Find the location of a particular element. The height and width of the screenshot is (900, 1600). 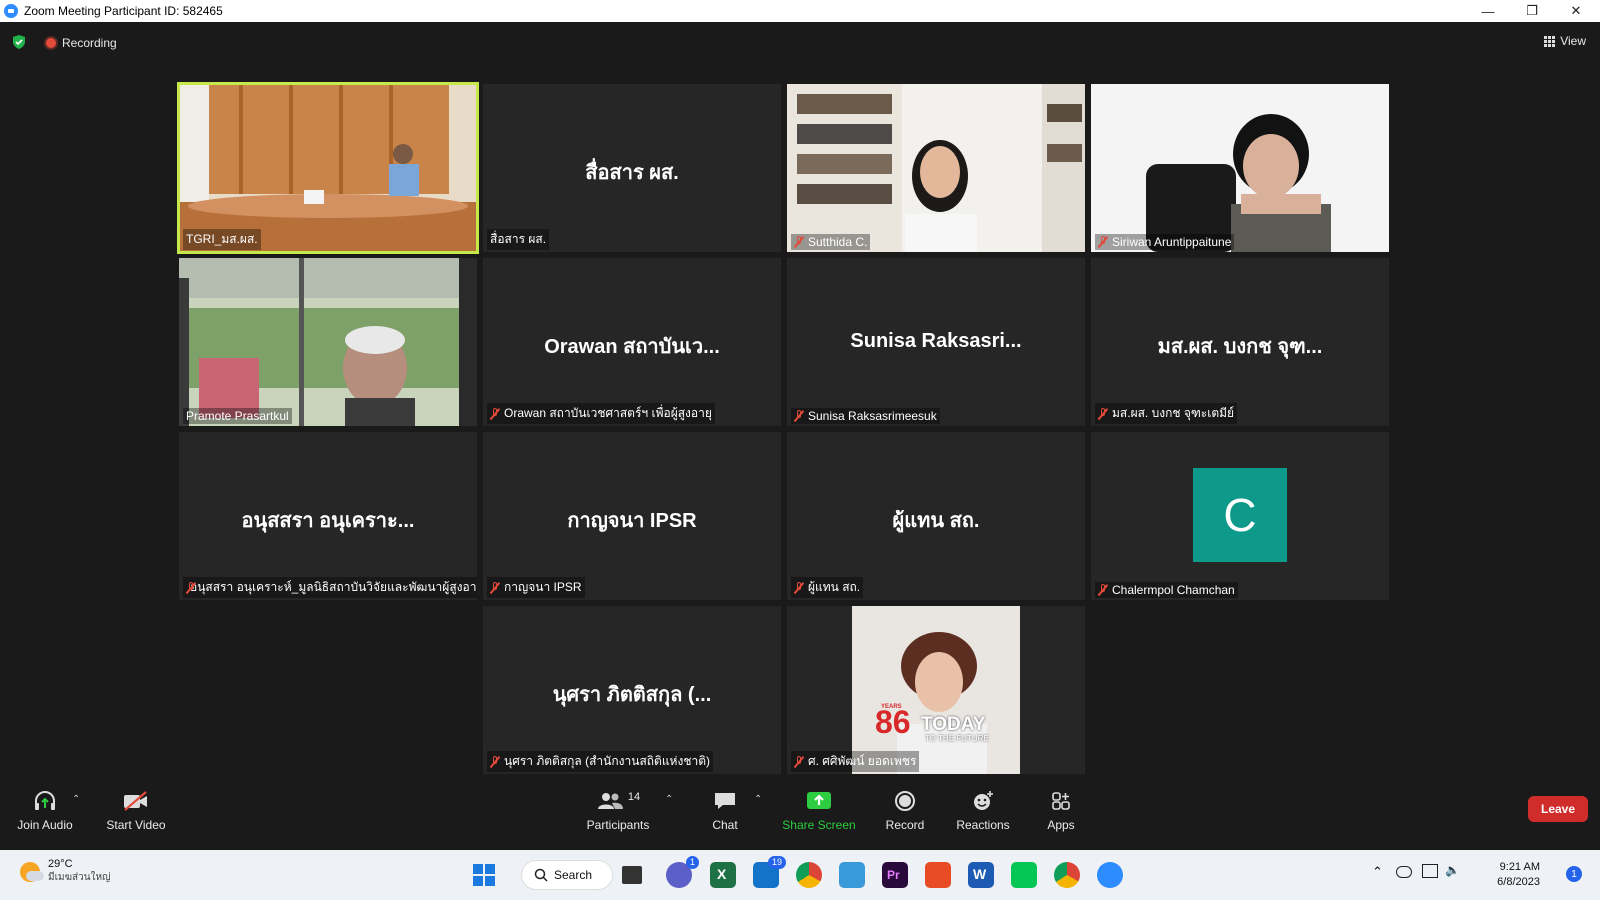

start-button is located at coordinates (484, 875).